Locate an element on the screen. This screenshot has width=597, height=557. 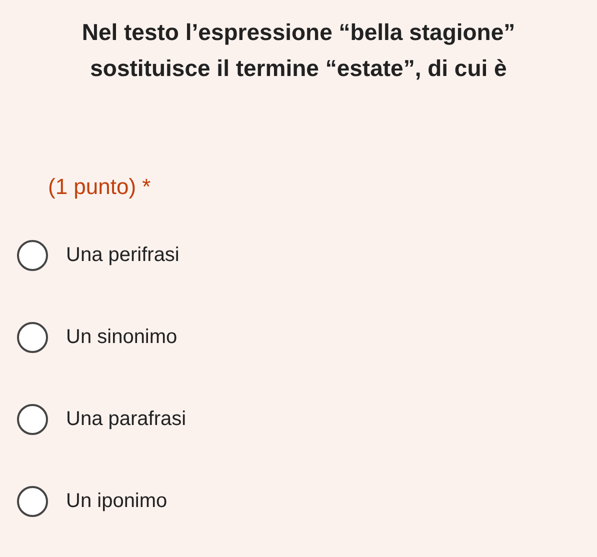
points-label: (1 punto) * is located at coordinates (99, 186).